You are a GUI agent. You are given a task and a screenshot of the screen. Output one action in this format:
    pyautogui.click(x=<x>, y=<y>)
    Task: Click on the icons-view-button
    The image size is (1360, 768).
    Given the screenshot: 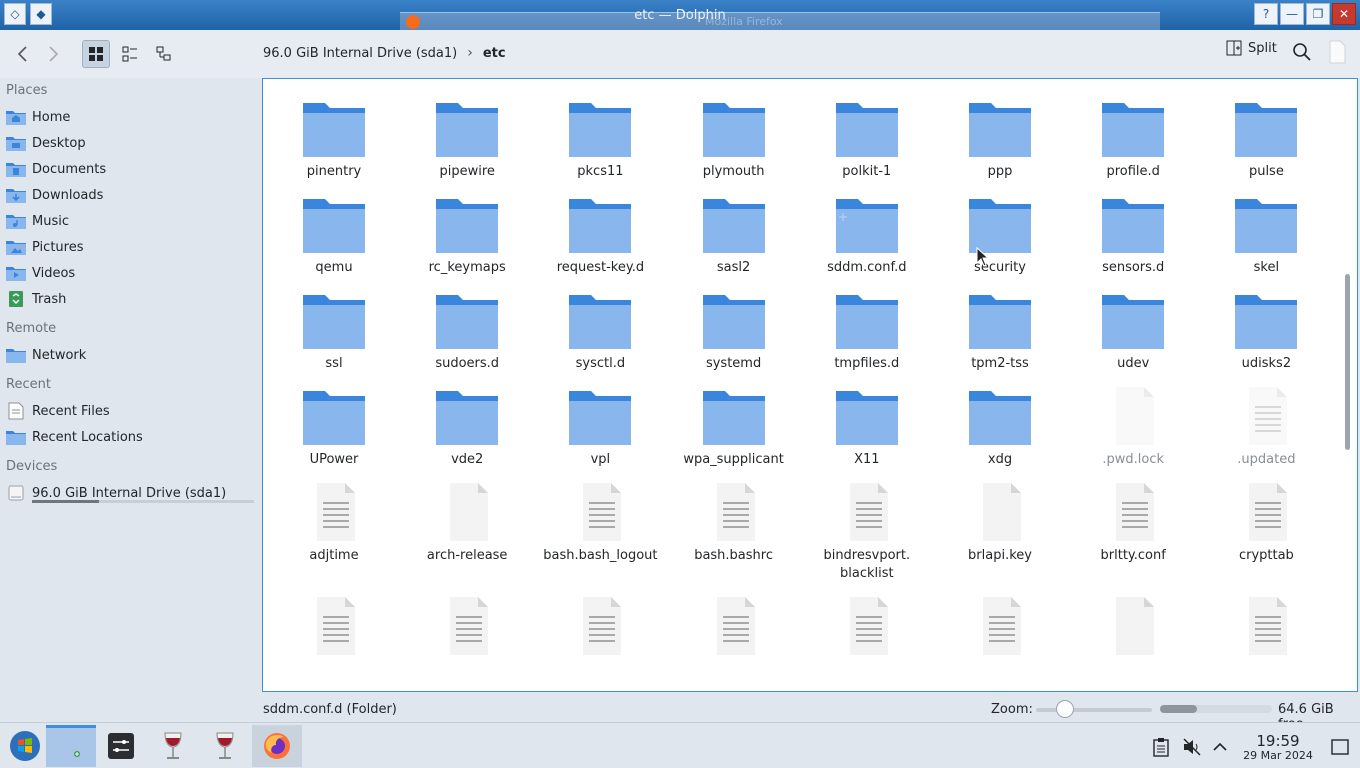 What is the action you would take?
    pyautogui.click(x=96, y=54)
    